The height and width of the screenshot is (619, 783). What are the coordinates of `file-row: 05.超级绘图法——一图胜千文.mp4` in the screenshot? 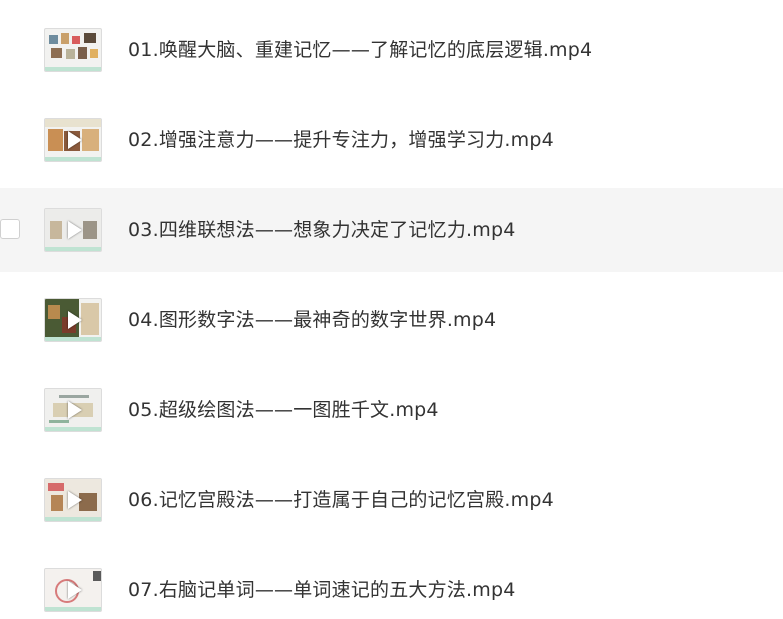 It's located at (391, 410).